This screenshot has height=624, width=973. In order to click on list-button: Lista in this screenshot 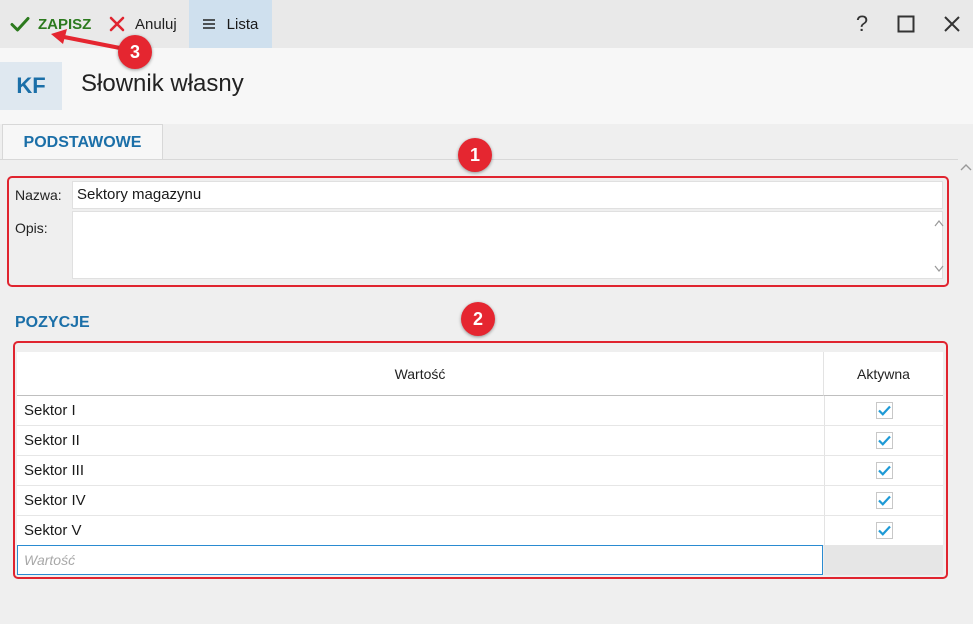, I will do `click(230, 24)`.